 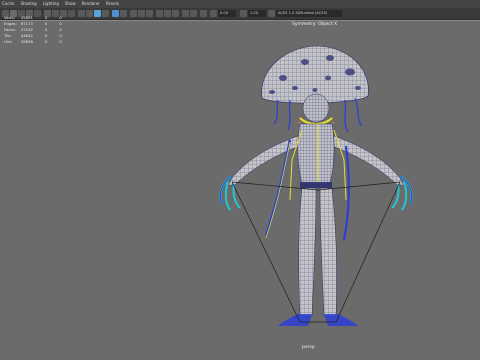 I want to click on torso, so click(x=316, y=154).